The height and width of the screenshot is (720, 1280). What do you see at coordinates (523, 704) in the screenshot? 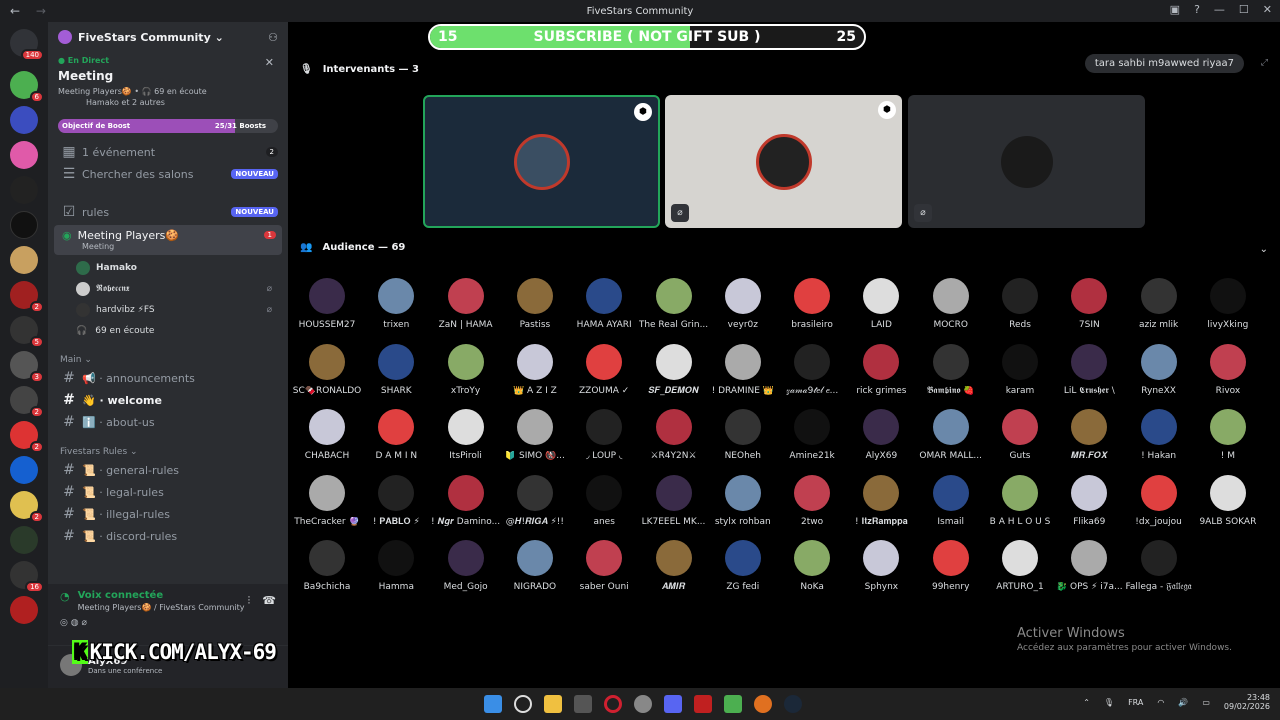
I see `search-icon` at bounding box center [523, 704].